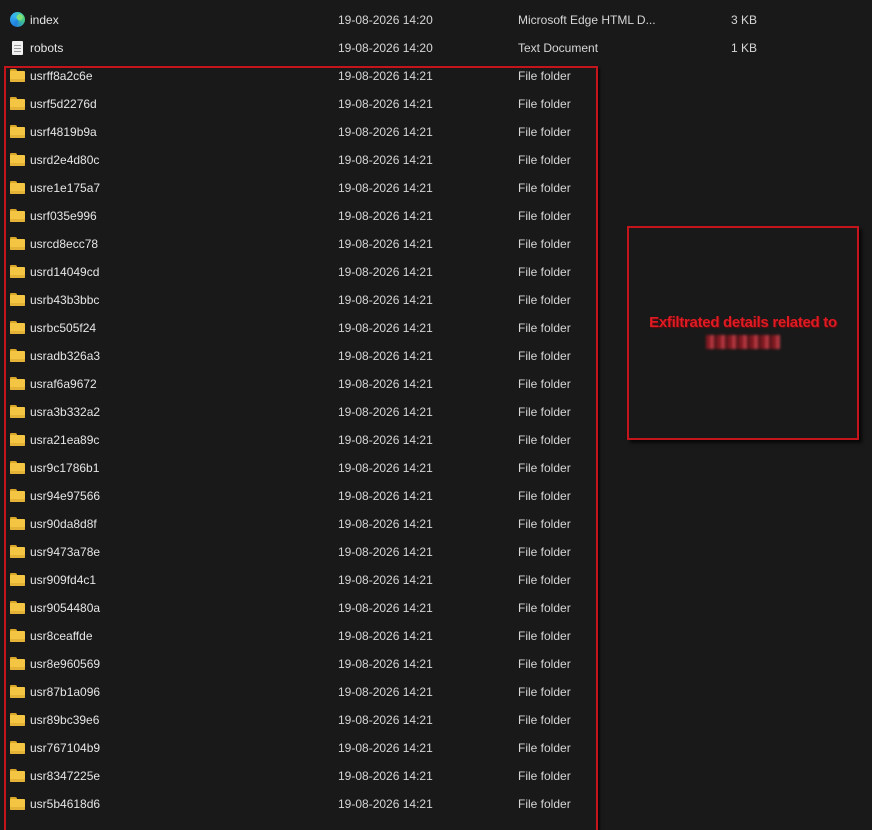  Describe the element at coordinates (65, 804) in the screenshot. I see `file-name: usr5b4618d6` at that location.